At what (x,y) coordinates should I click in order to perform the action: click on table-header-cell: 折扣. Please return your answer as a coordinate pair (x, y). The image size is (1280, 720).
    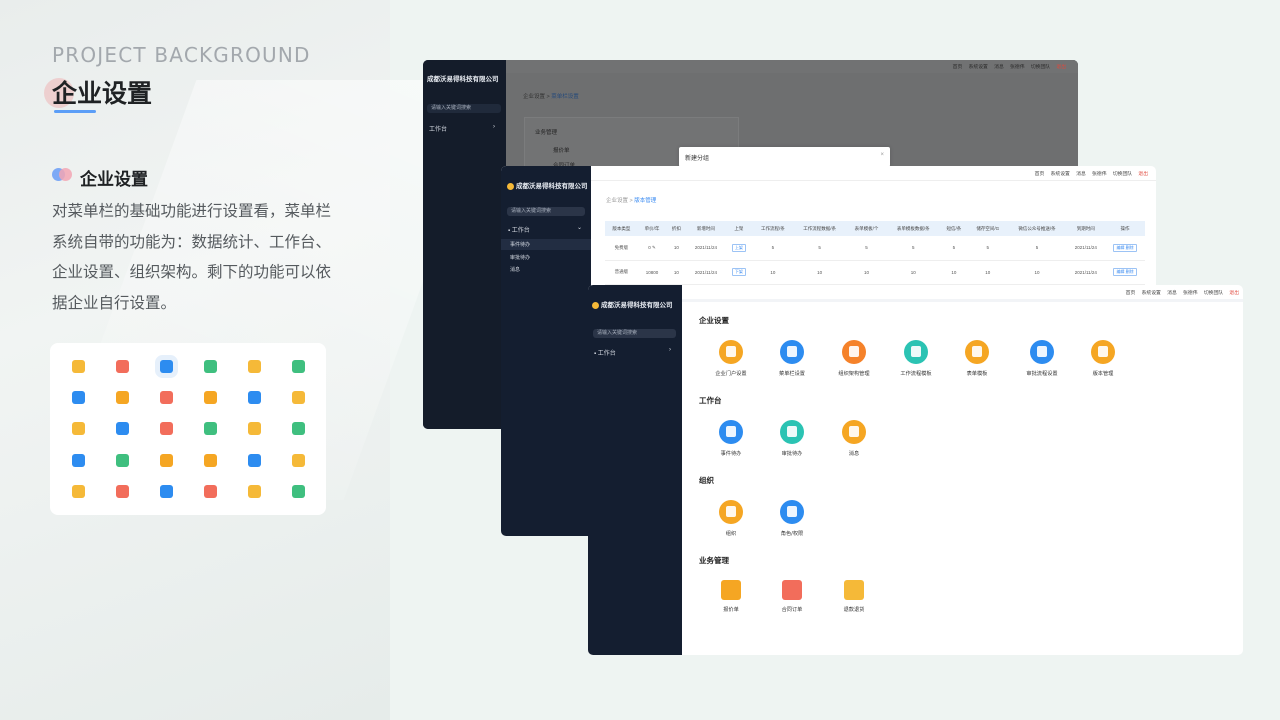
    Looking at the image, I should click on (676, 228).